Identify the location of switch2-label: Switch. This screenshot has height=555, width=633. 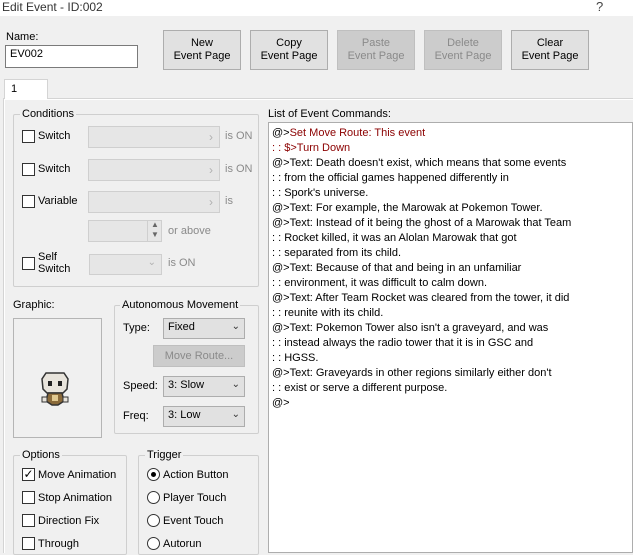
(54, 169).